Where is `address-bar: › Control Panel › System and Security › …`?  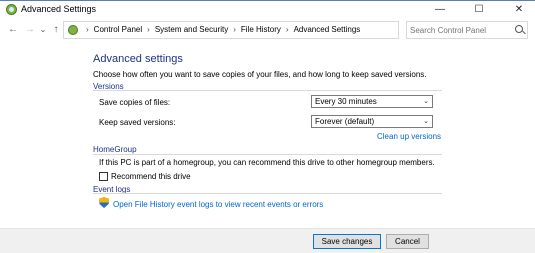 address-bar: › Control Panel › System and Security › … is located at coordinates (261, 30).